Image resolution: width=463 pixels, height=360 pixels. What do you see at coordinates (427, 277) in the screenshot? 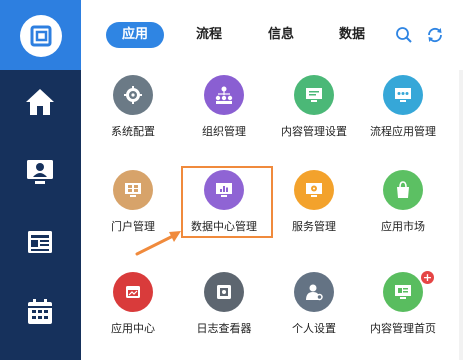
I see `notification-badge: +` at bounding box center [427, 277].